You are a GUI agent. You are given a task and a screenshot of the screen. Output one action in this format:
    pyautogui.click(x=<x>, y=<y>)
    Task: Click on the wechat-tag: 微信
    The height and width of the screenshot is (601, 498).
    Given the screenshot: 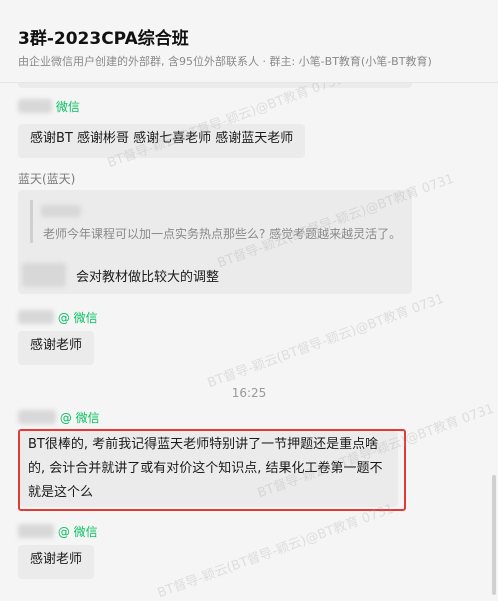 What is the action you would take?
    pyautogui.click(x=67, y=107)
    